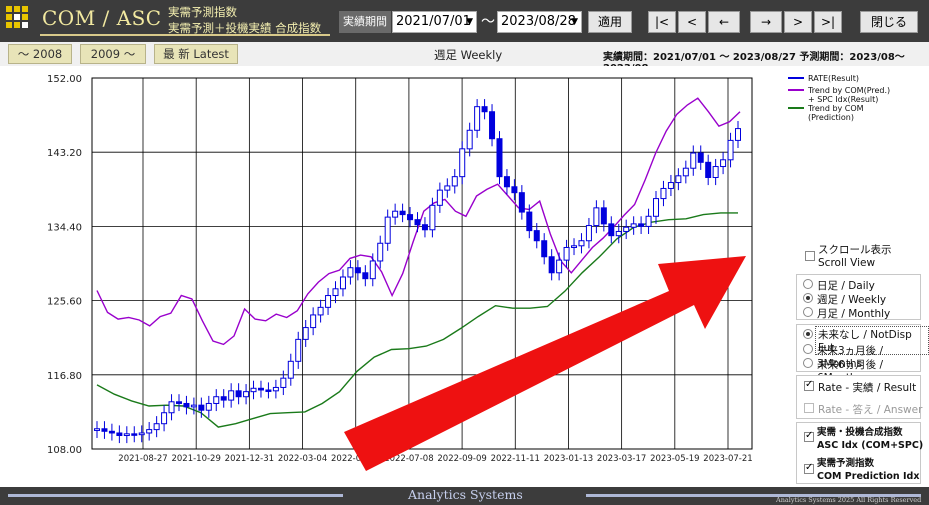 The width and height of the screenshot is (929, 505). Describe the element at coordinates (766, 22) in the screenshot. I see `nav-forward-button: →` at that location.